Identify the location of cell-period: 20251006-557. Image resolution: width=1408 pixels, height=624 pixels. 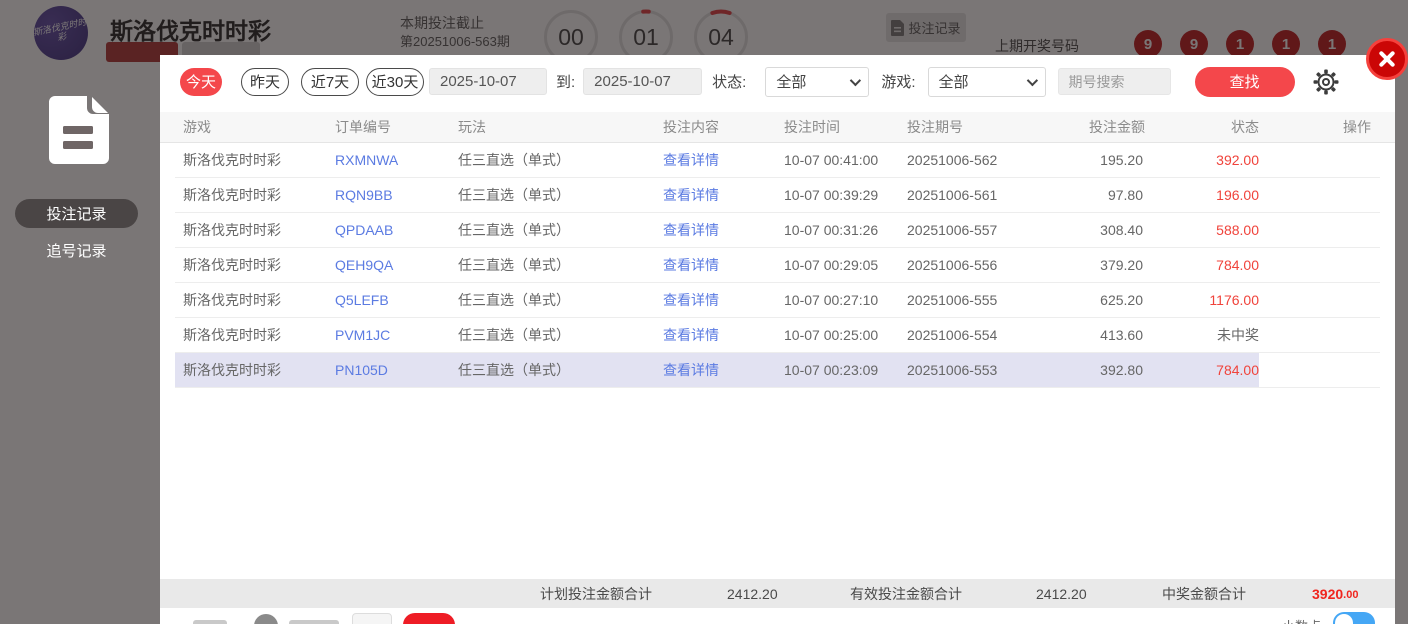
(952, 230).